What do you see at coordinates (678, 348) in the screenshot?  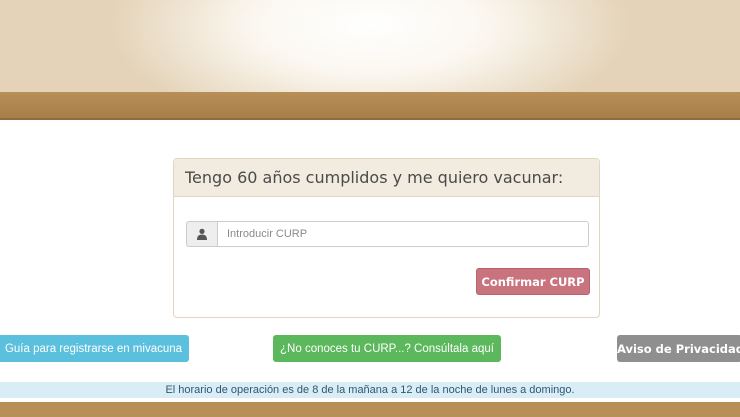 I see `privacy-notice-button: Aviso de Privacidad` at bounding box center [678, 348].